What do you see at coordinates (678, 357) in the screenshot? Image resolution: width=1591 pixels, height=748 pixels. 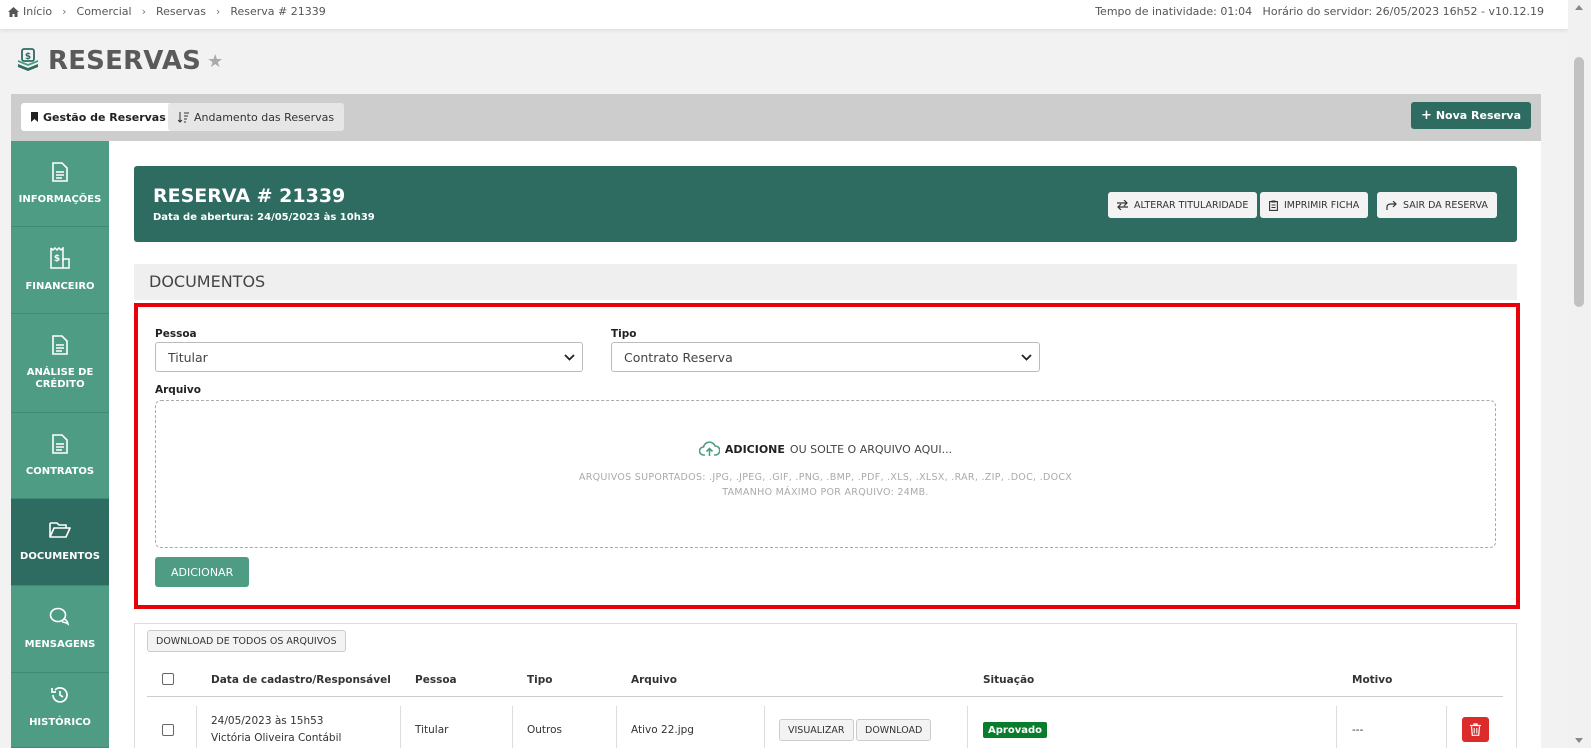 I see `tipo-value: Contrato Reserva` at bounding box center [678, 357].